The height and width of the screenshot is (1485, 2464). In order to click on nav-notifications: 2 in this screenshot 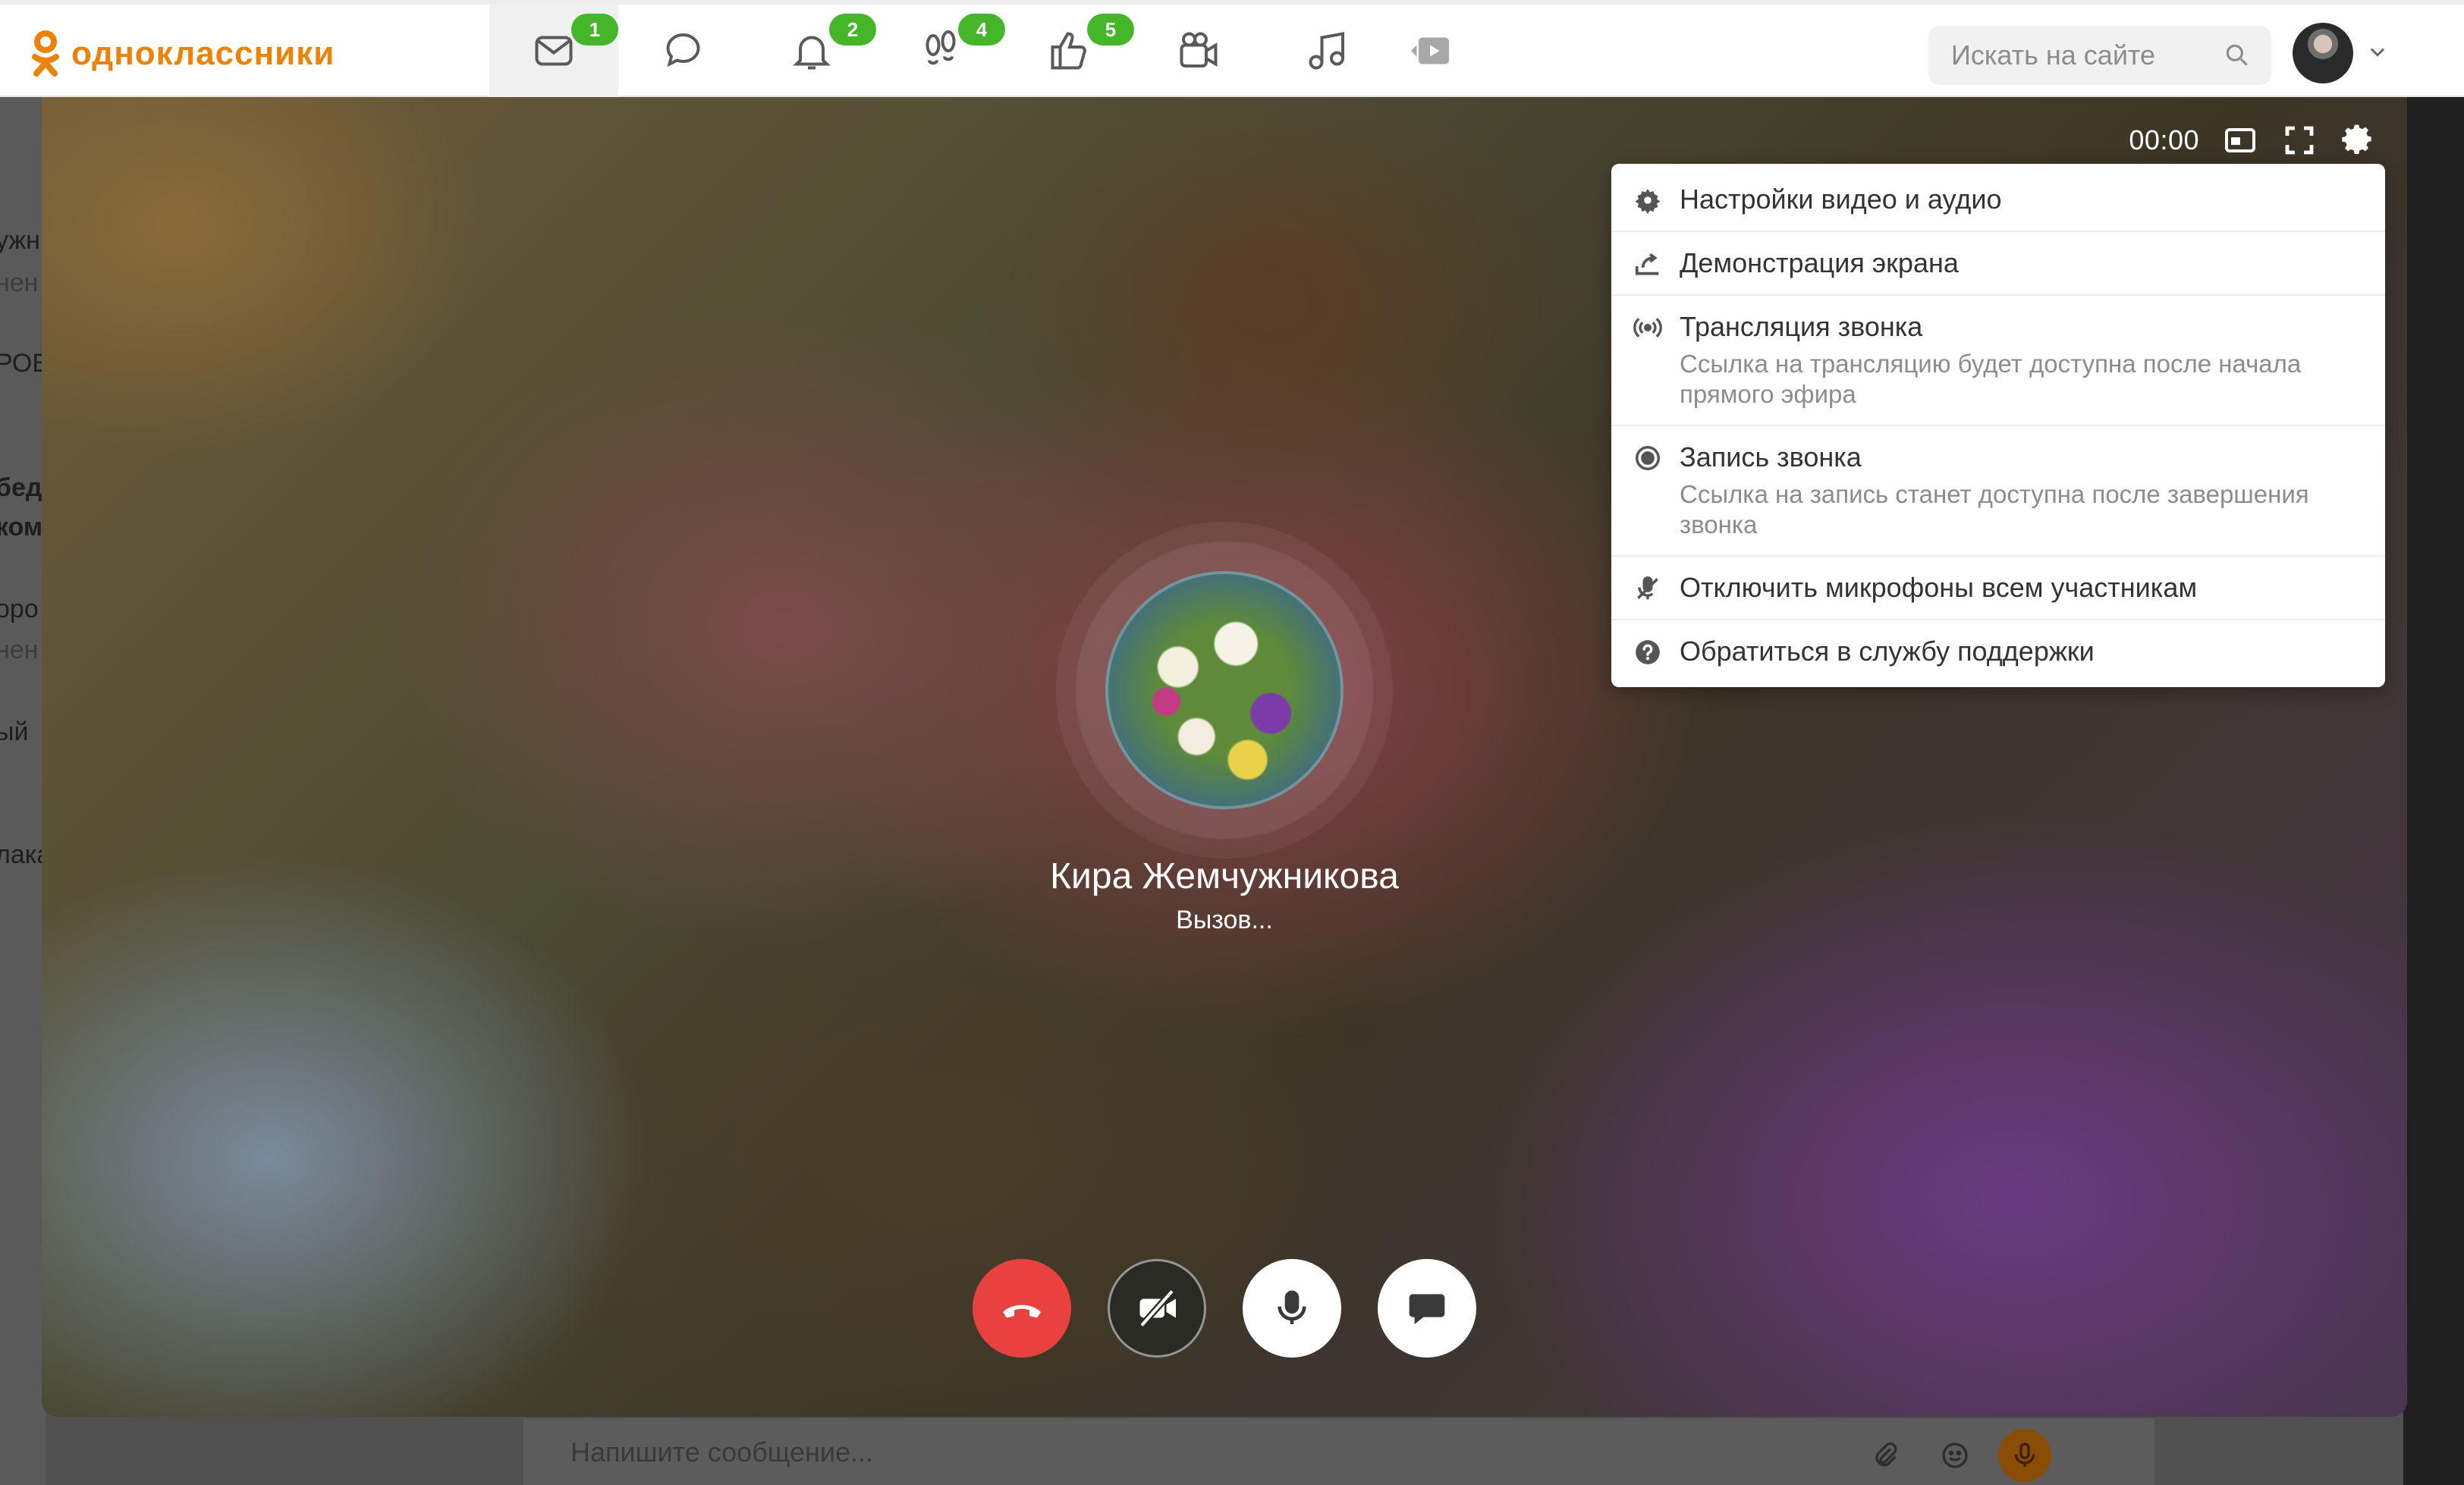, I will do `click(811, 51)`.